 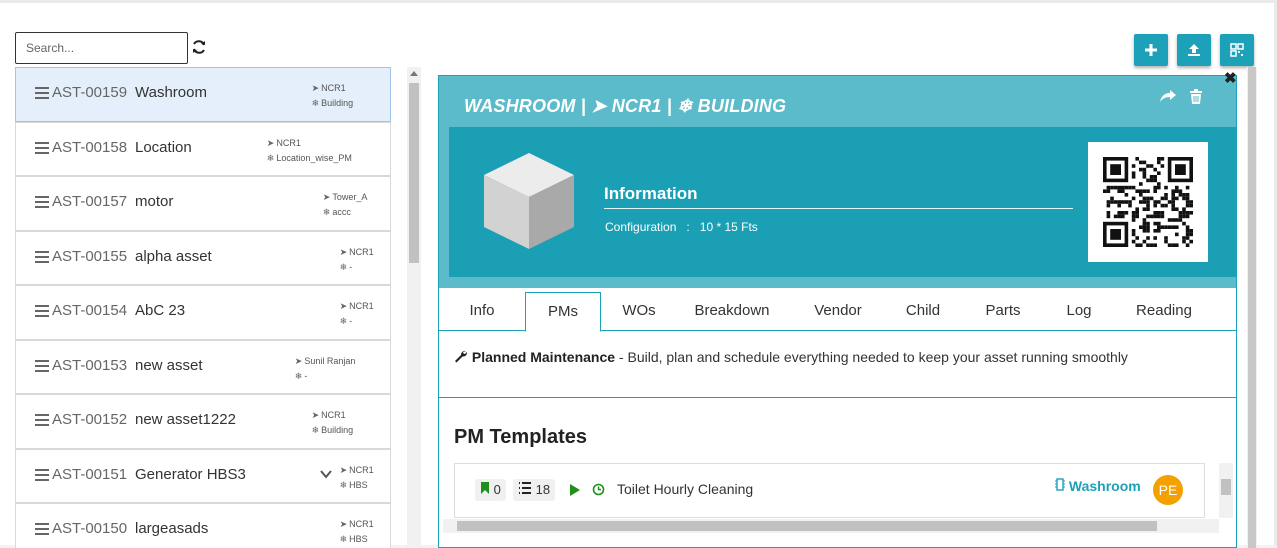 I want to click on asset-meta: ➤ NCR1 ❄ -, so click(x=357, y=260).